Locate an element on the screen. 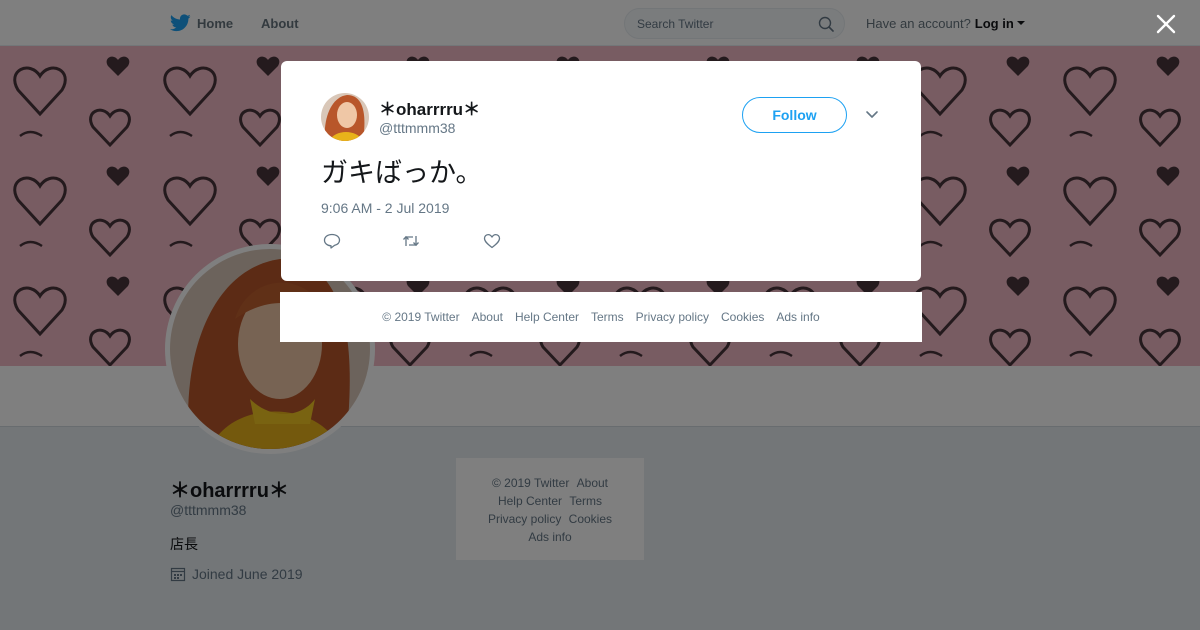 This screenshot has width=1200, height=630. tweet-author-handle: @tttmmm38 is located at coordinates (417, 128).